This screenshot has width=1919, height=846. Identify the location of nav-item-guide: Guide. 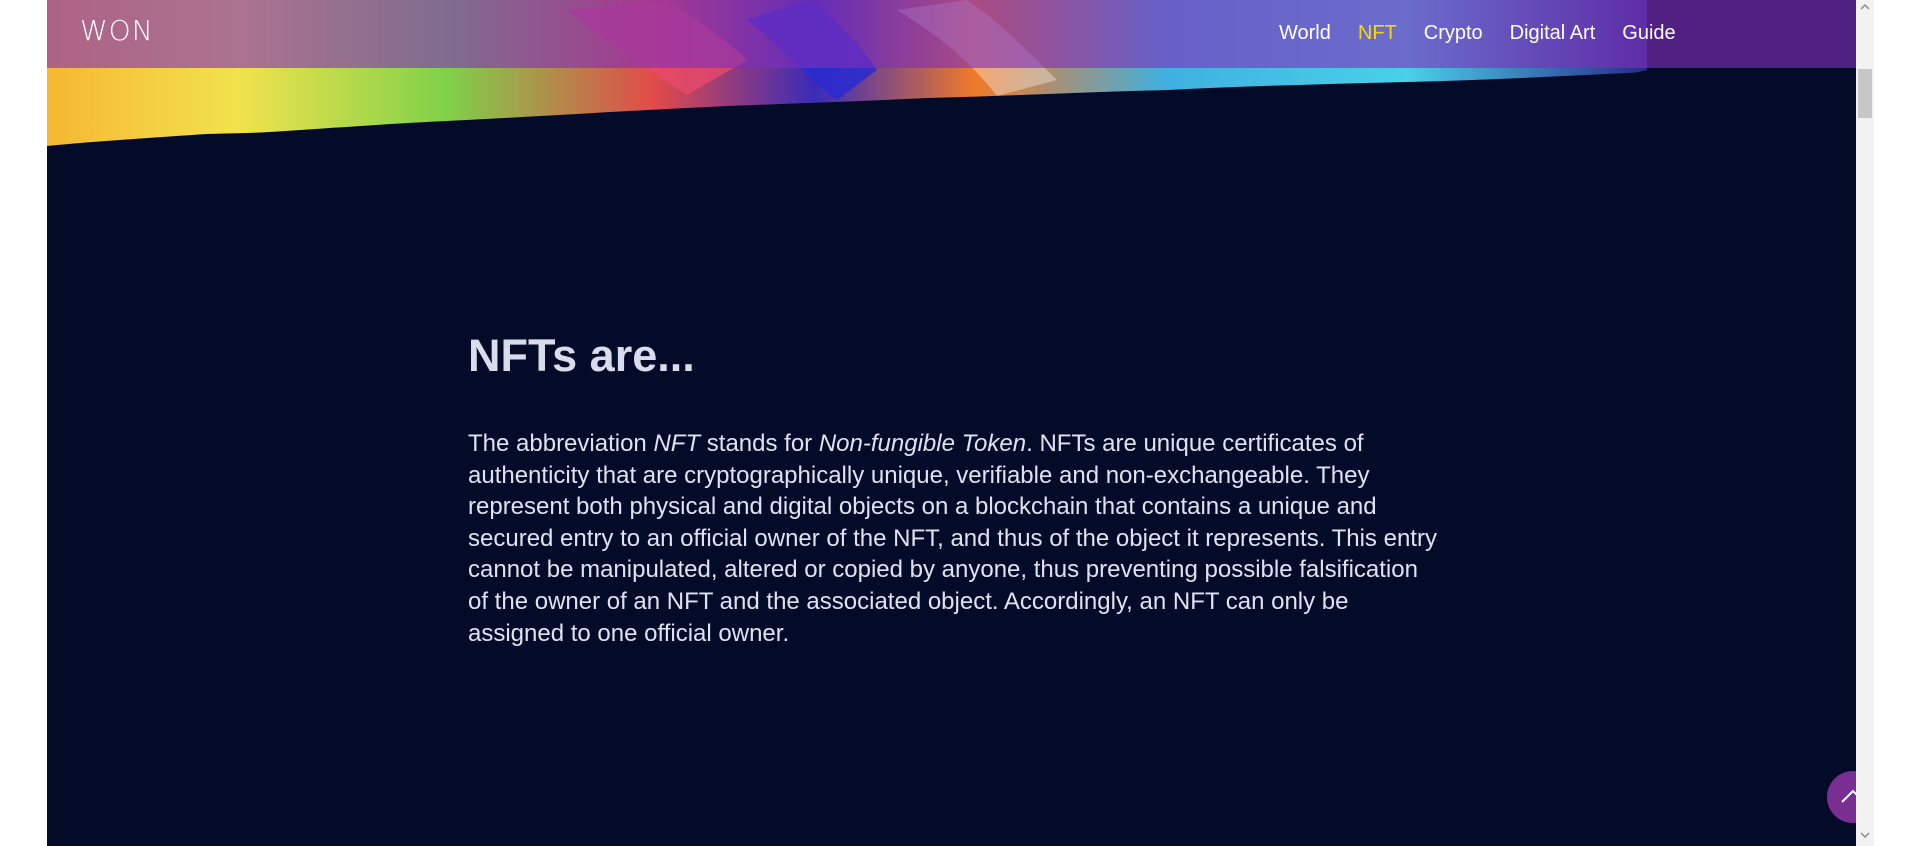
(1648, 33).